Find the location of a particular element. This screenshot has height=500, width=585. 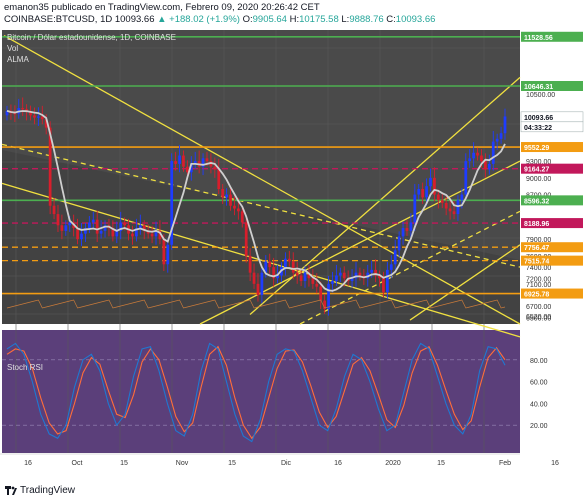

time-tick: Oct is located at coordinates (77, 463).